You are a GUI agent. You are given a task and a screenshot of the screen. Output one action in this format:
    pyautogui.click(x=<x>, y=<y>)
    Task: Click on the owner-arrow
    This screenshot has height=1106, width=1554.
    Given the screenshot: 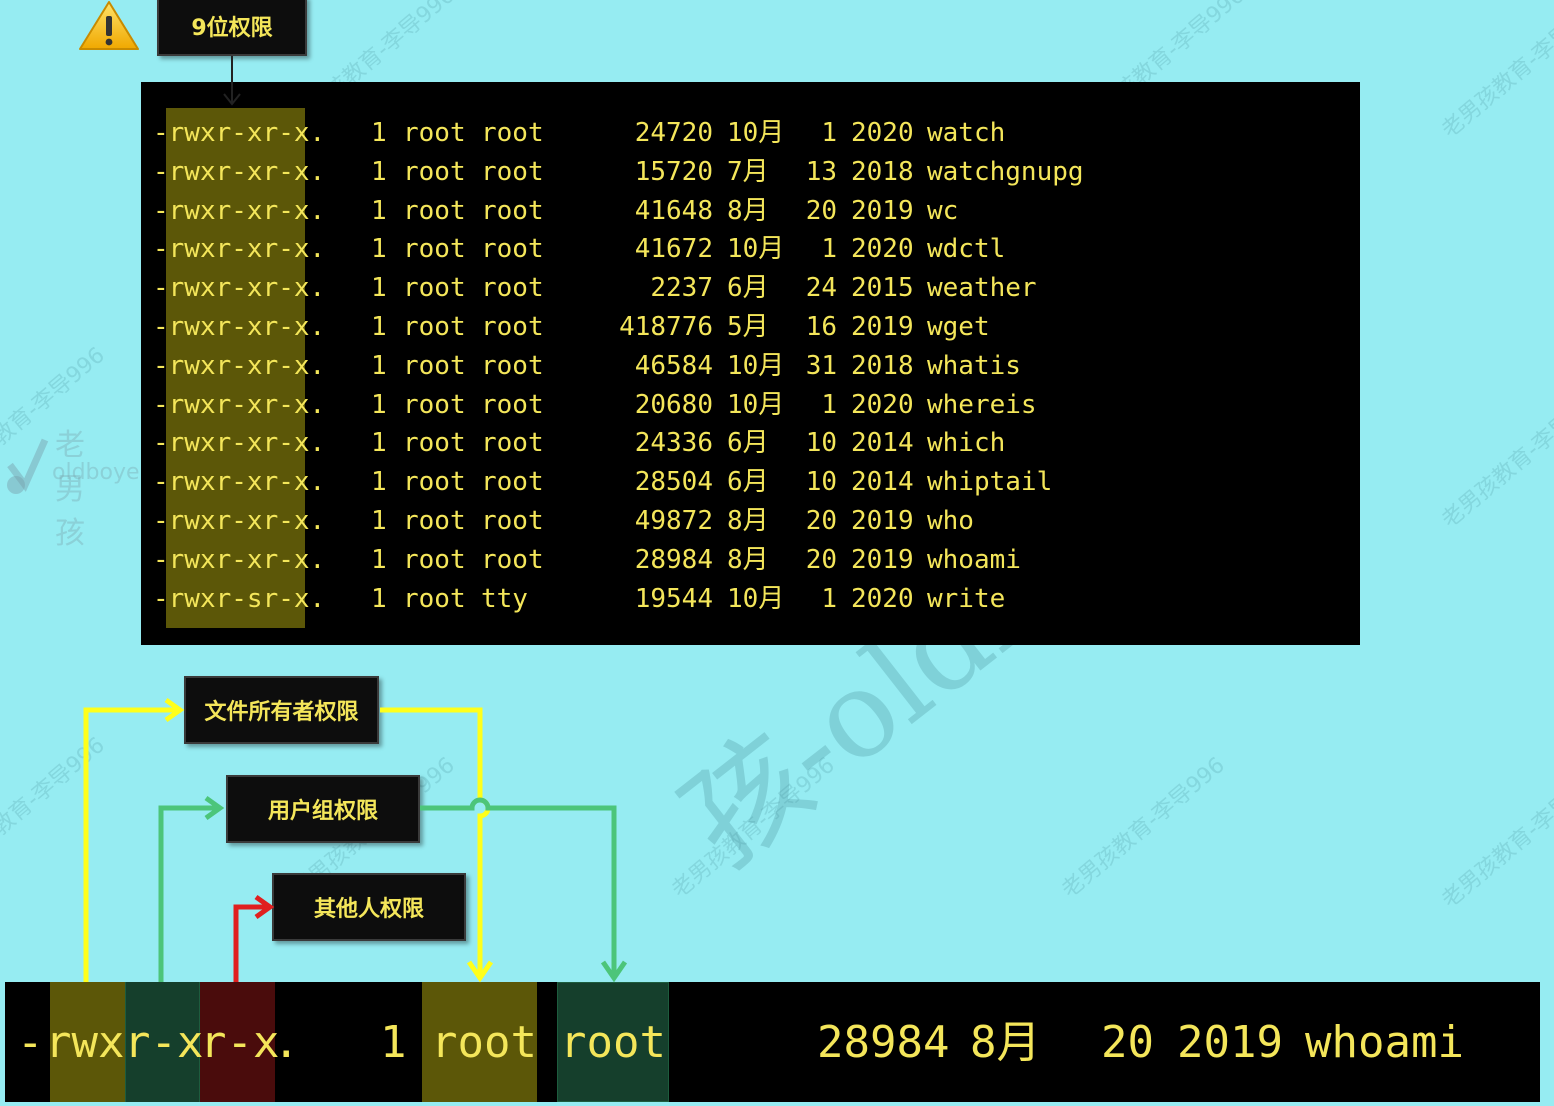 What is the action you would take?
    pyautogui.click(x=288, y=840)
    